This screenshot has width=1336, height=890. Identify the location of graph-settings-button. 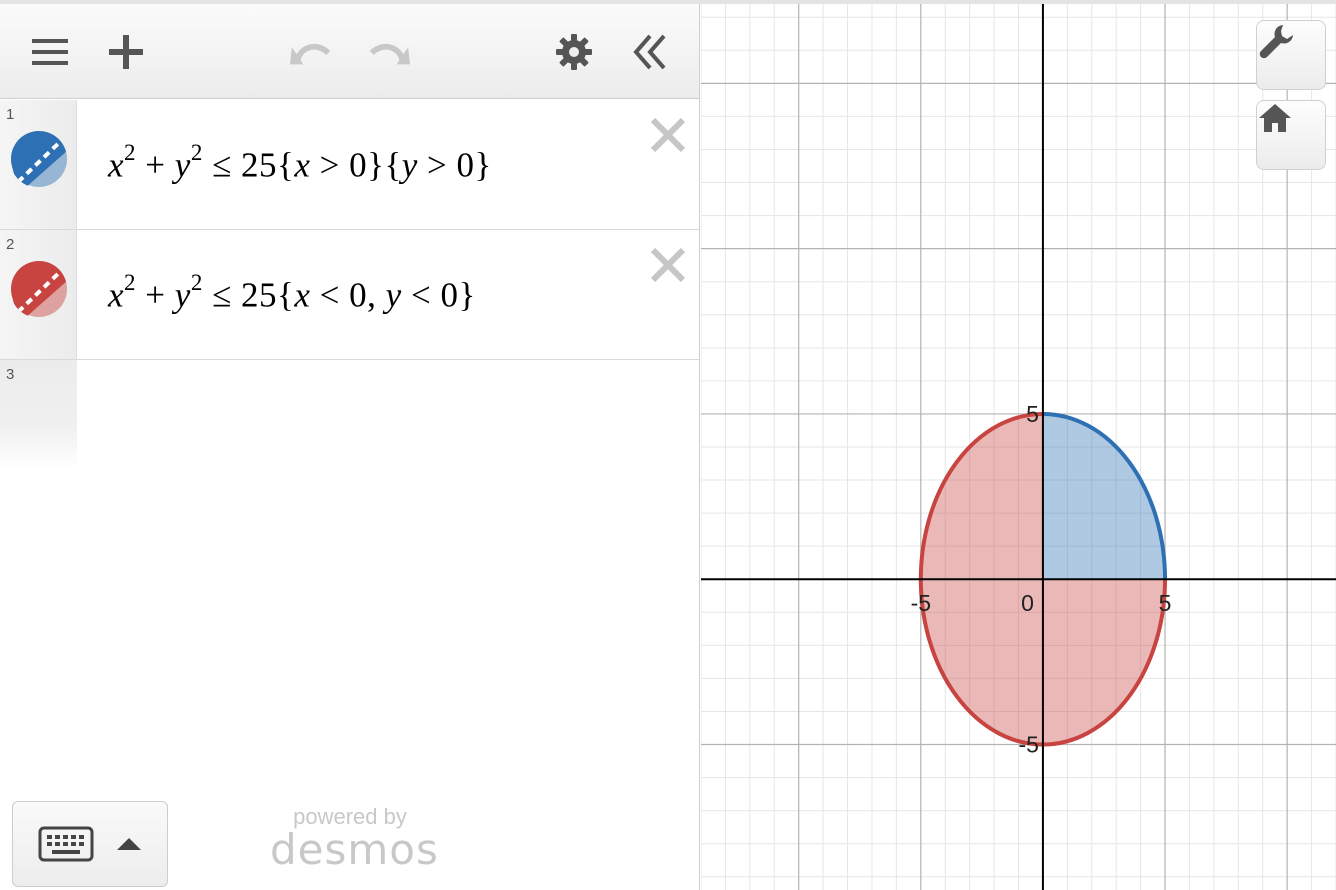
(1291, 55).